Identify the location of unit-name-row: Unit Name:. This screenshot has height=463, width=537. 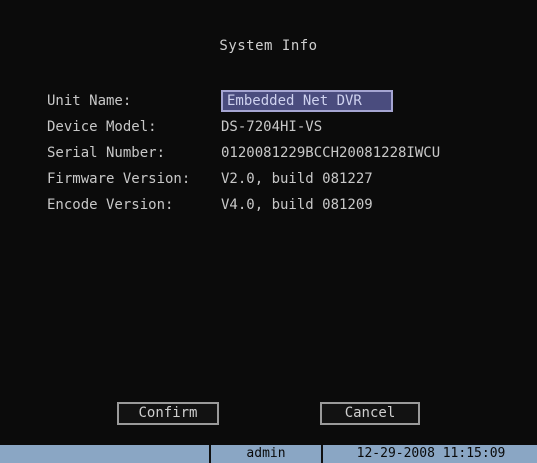
(134, 101).